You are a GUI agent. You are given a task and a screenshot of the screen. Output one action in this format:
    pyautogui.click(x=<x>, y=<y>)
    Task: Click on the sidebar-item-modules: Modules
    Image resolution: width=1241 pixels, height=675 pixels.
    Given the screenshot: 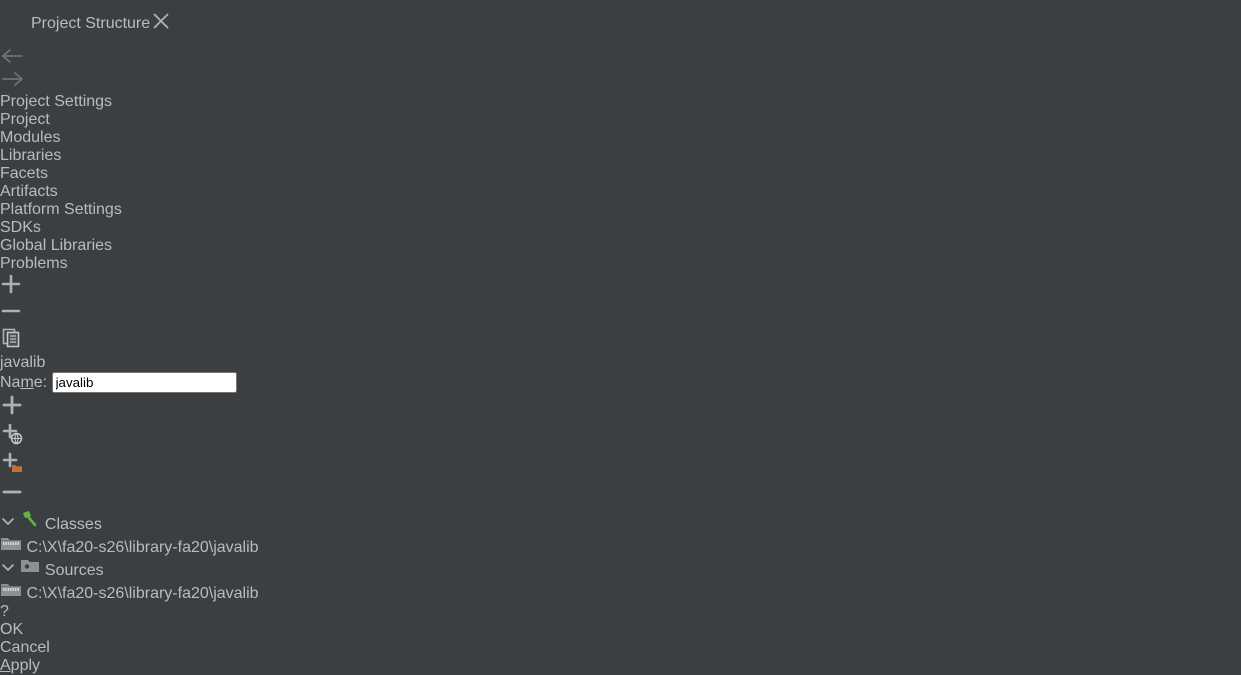 What is the action you would take?
    pyautogui.click(x=620, y=138)
    